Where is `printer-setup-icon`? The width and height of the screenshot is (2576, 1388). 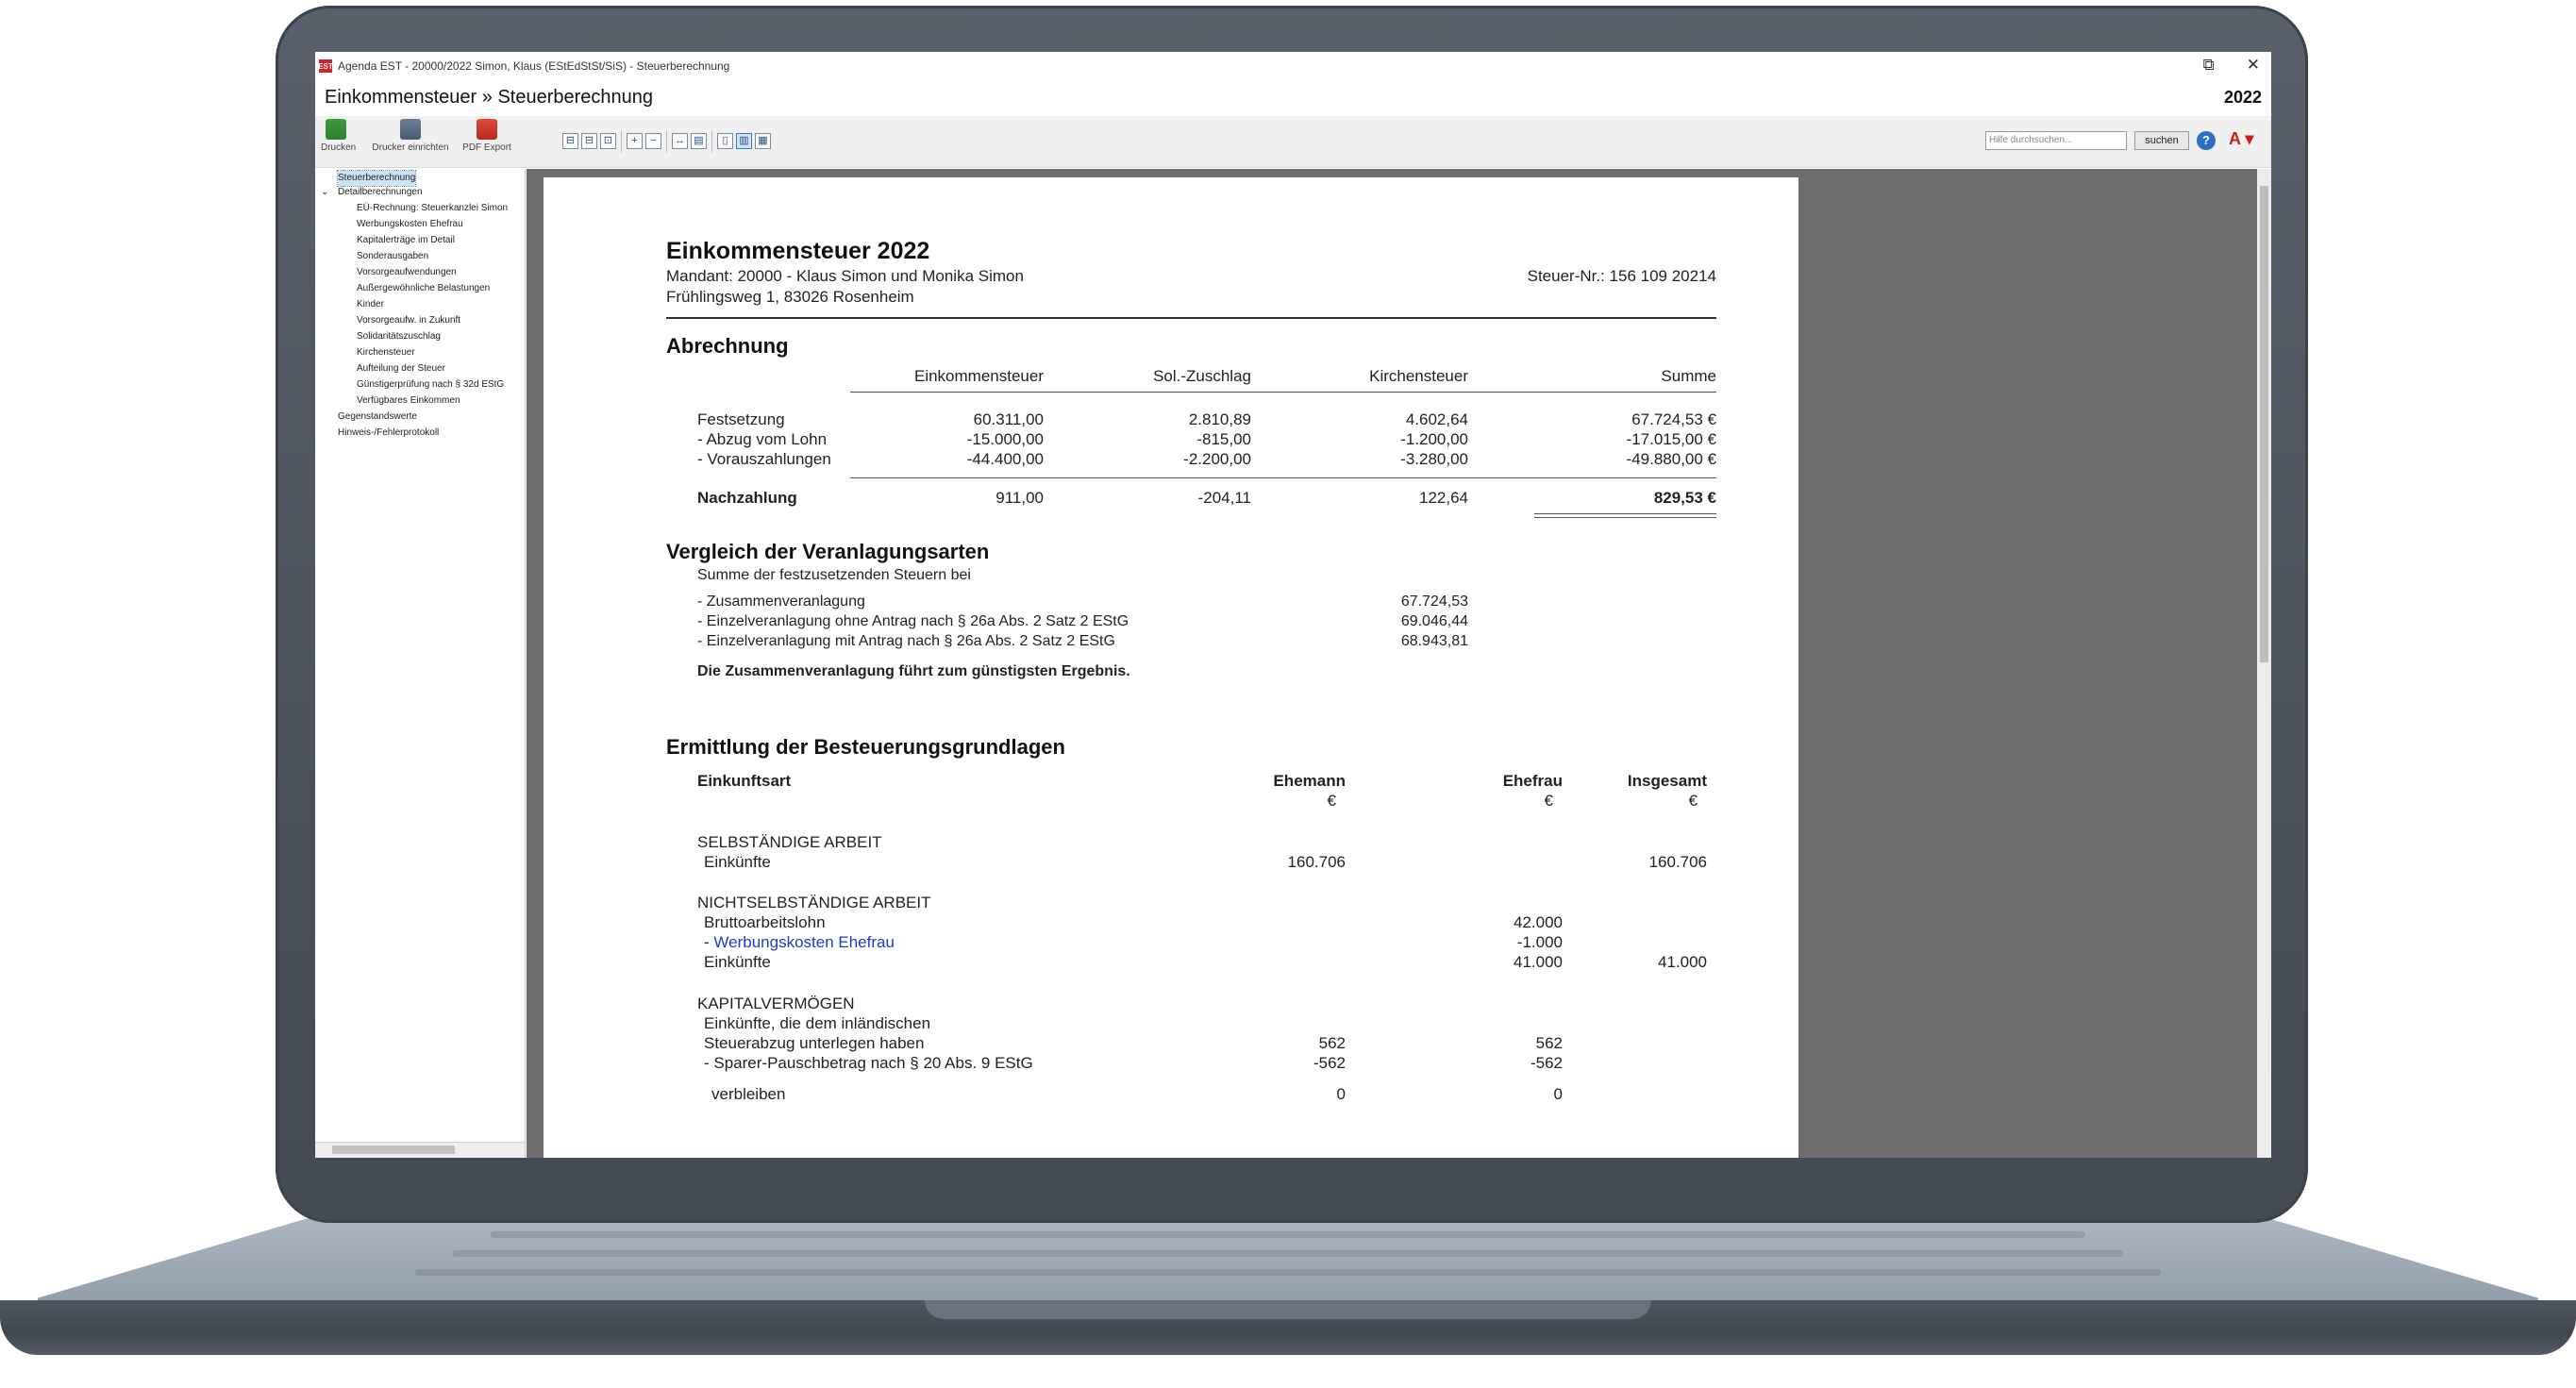
printer-setup-icon is located at coordinates (410, 129).